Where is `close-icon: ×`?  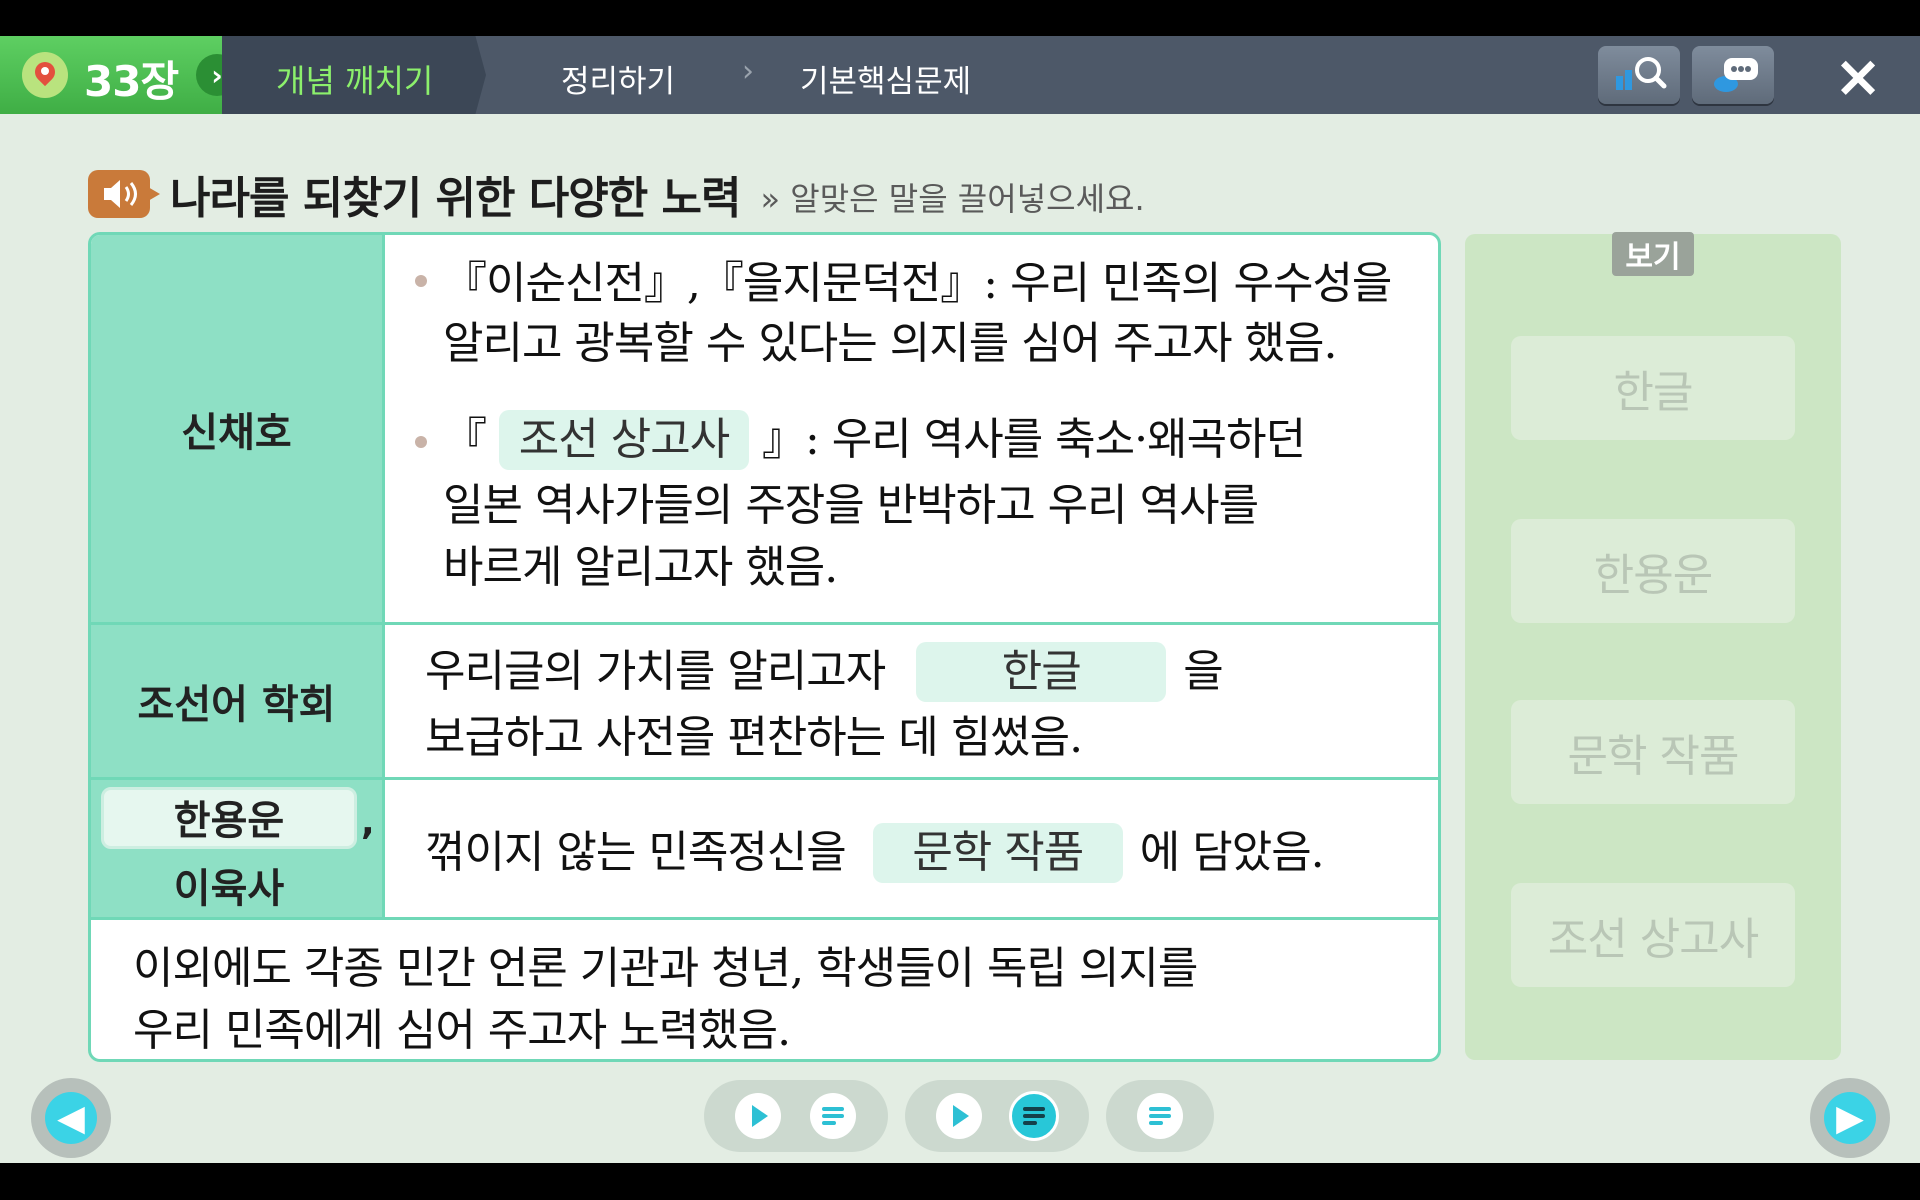
close-icon: × is located at coordinates (1858, 76).